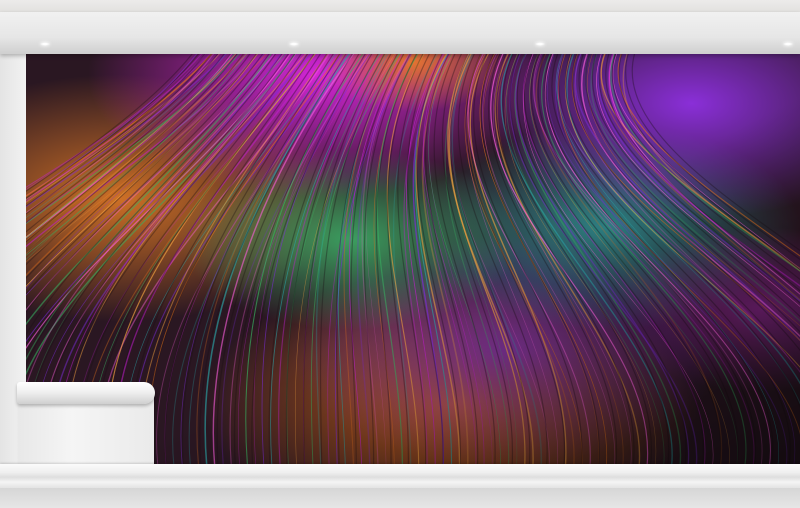  Describe the element at coordinates (400, 476) in the screenshot. I see `skirting-board` at that location.